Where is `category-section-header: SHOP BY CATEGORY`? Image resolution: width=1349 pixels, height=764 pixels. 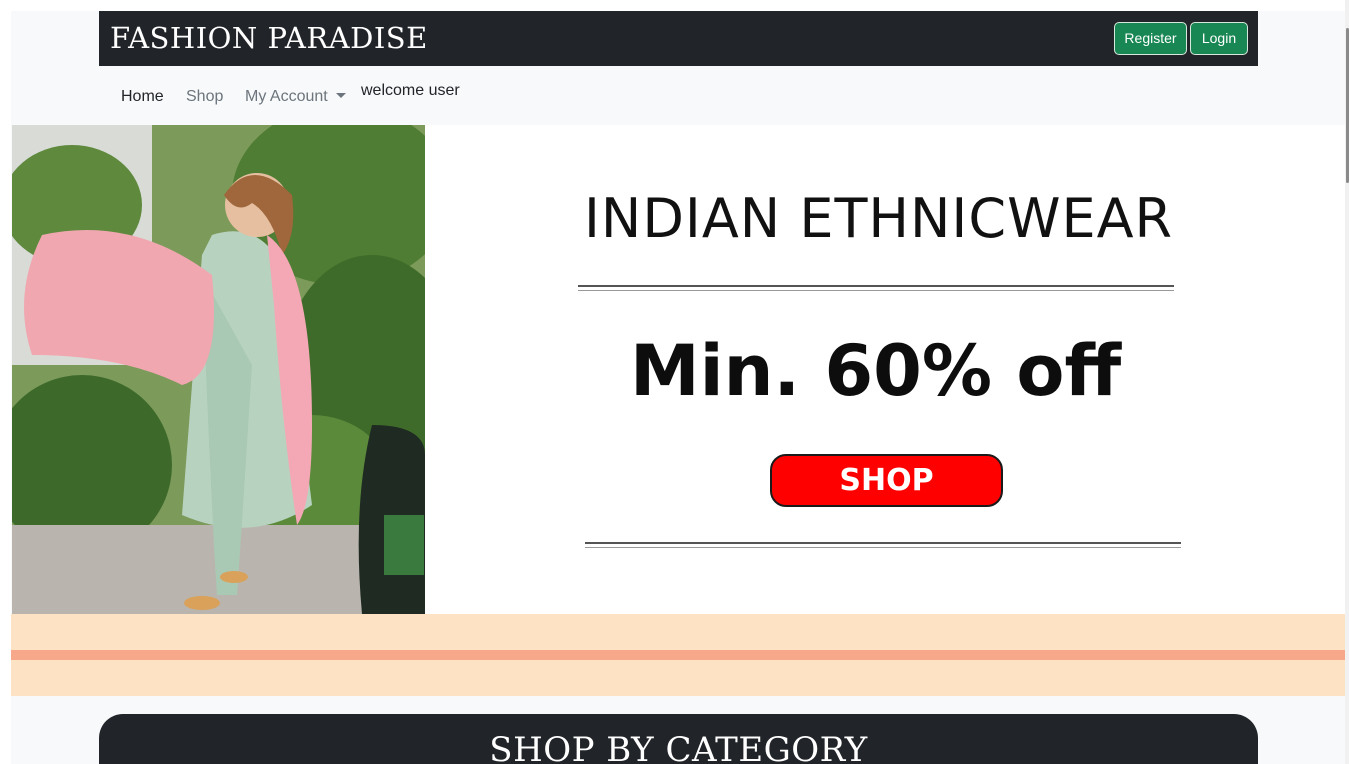
category-section-header: SHOP BY CATEGORY is located at coordinates (678, 739).